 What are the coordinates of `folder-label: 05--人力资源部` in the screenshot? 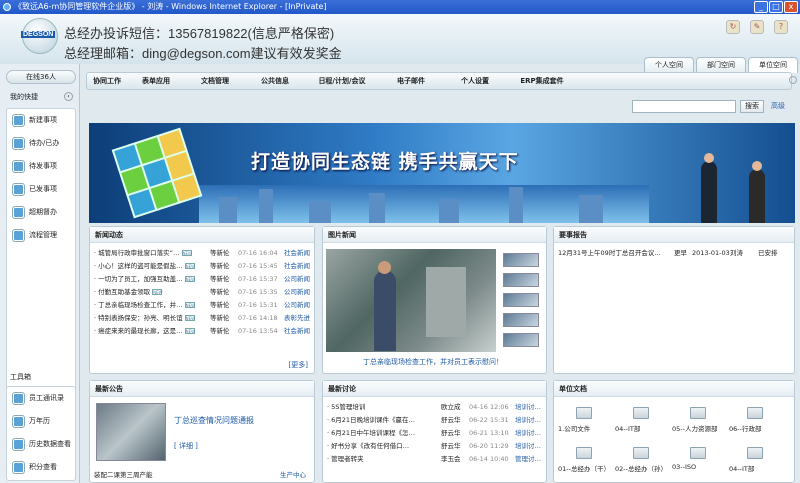 It's located at (694, 428).